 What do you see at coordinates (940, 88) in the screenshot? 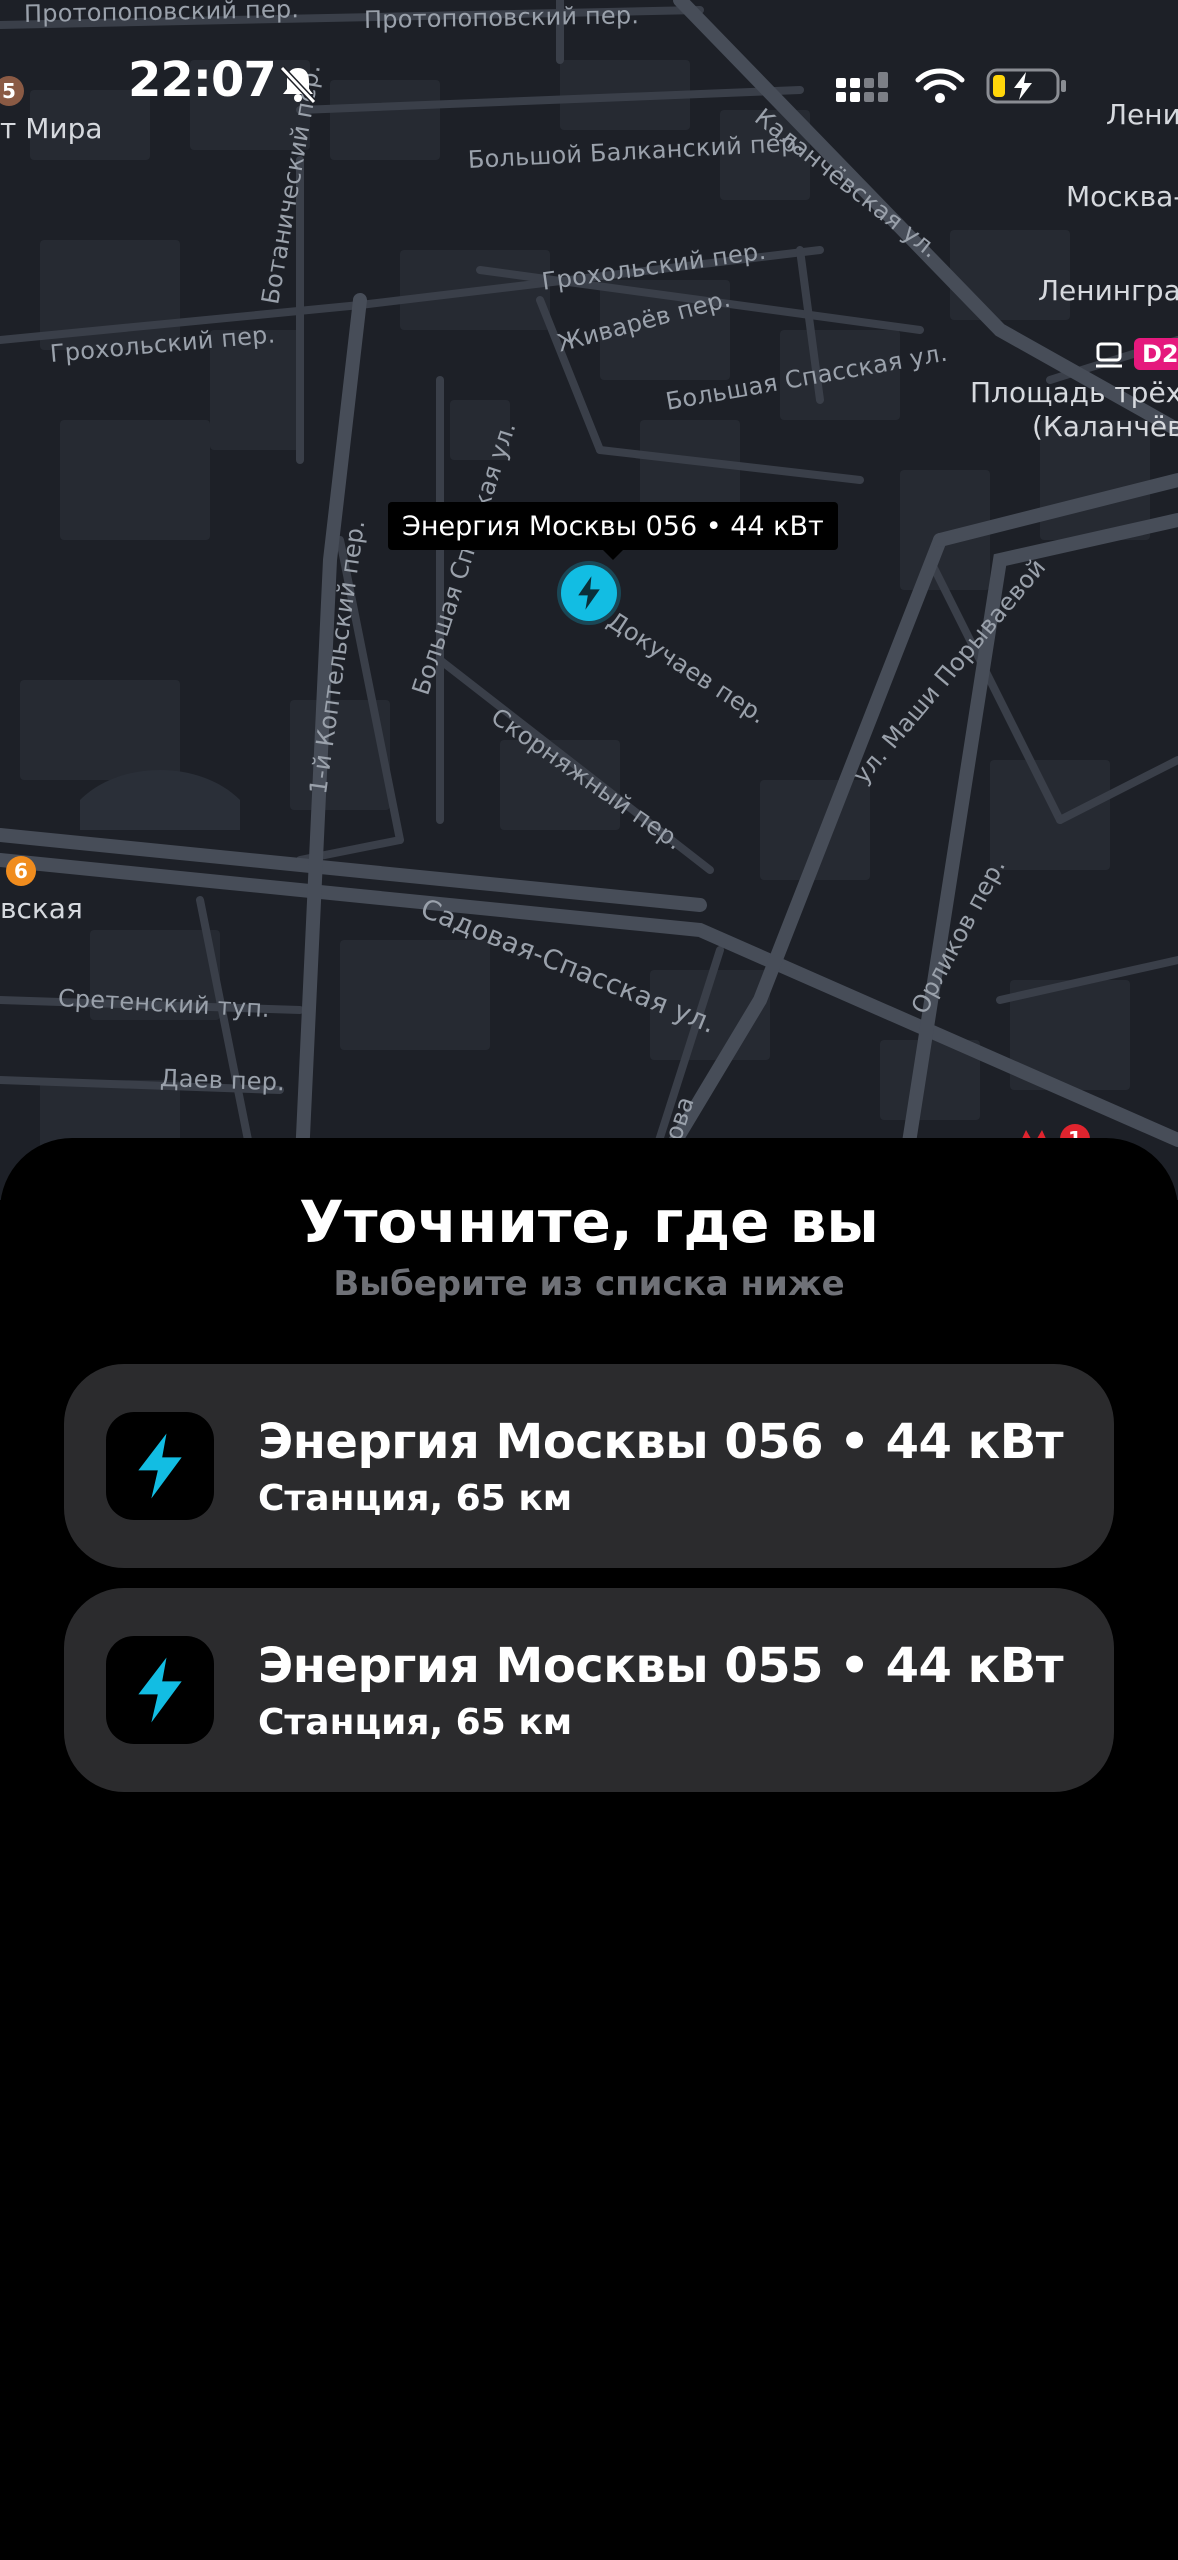
I see `wifi-icon` at bounding box center [940, 88].